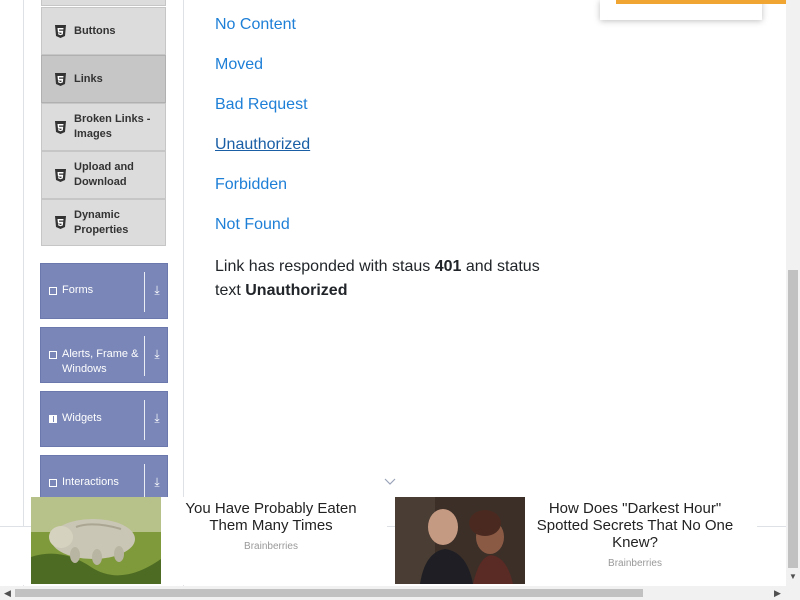  I want to click on form-icon, so click(53, 291).